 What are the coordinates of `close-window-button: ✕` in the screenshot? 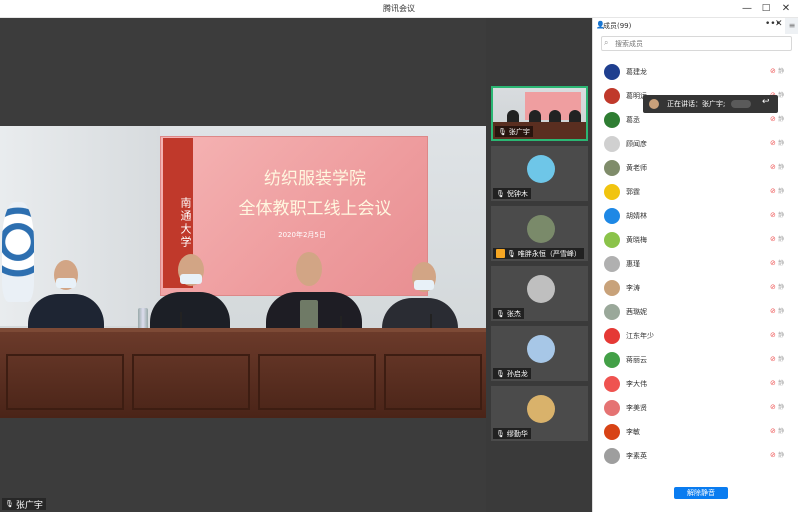 It's located at (786, 8).